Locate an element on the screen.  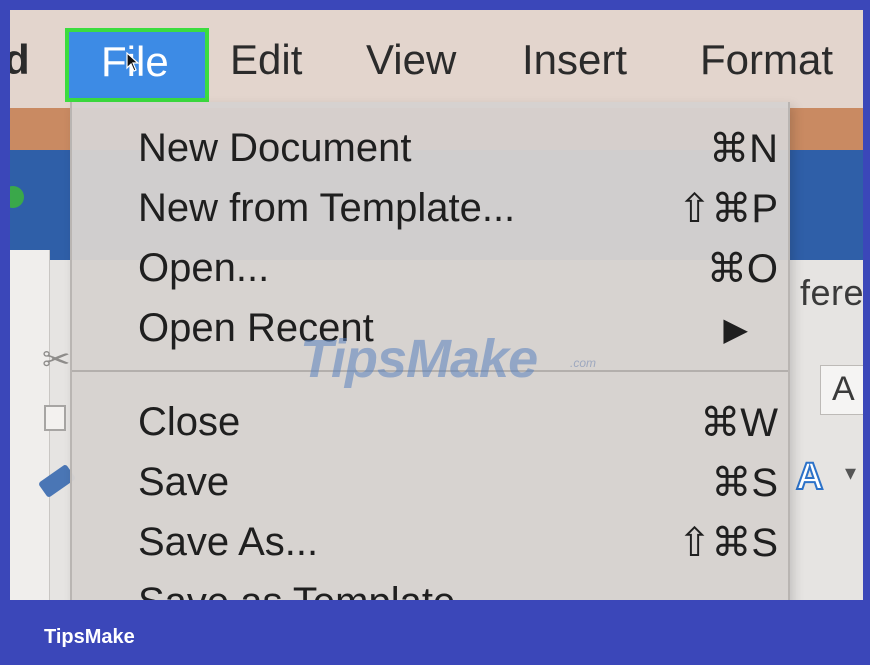
menu-item-shortcut: ⌘W is located at coordinates (739, 423).